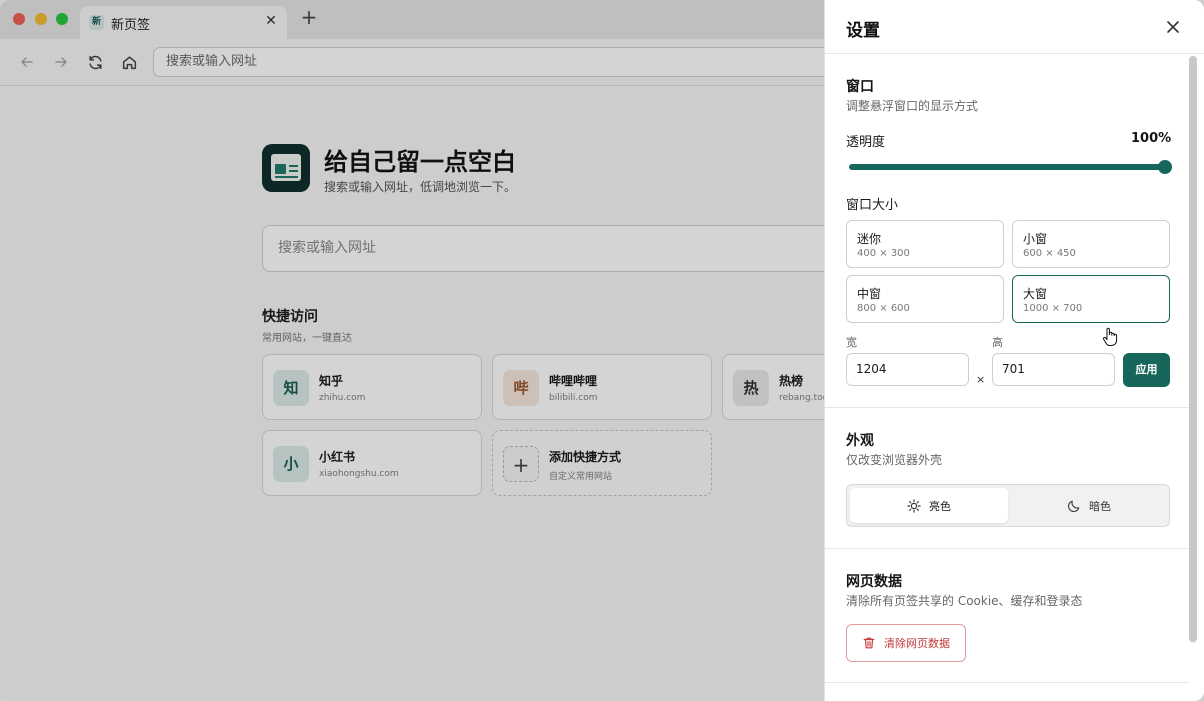 Image resolution: width=1204 pixels, height=701 pixels. What do you see at coordinates (1053, 308) in the screenshot?
I see `size-option-dims: 1000 × 700` at bounding box center [1053, 308].